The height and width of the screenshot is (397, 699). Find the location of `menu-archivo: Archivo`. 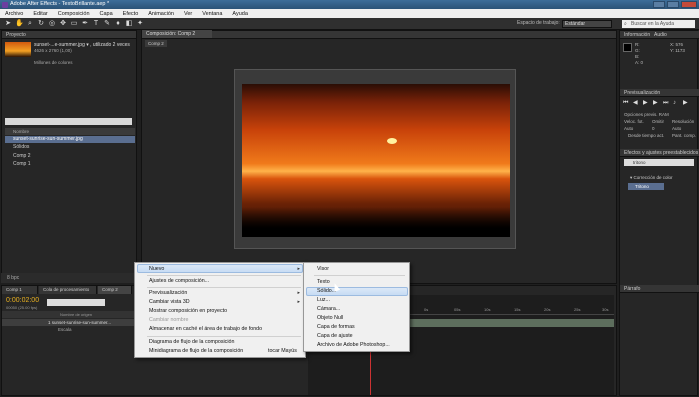

menu-archivo: Archivo is located at coordinates (14, 14).